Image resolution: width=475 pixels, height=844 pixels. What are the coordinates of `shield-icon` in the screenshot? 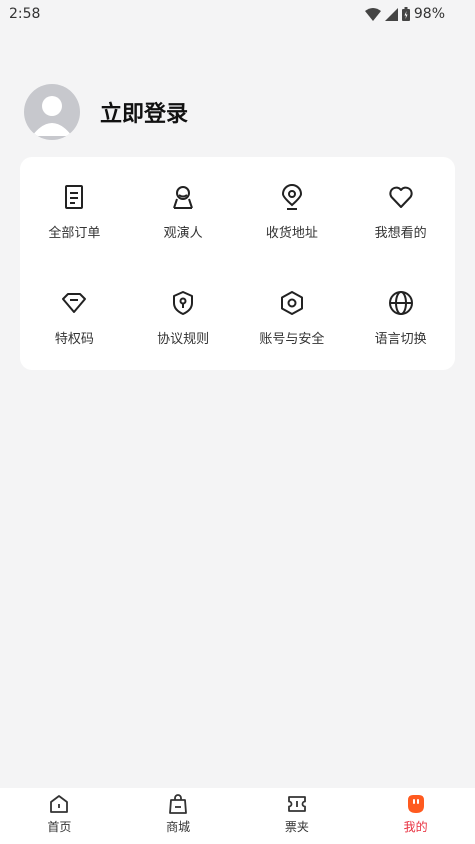 It's located at (183, 303).